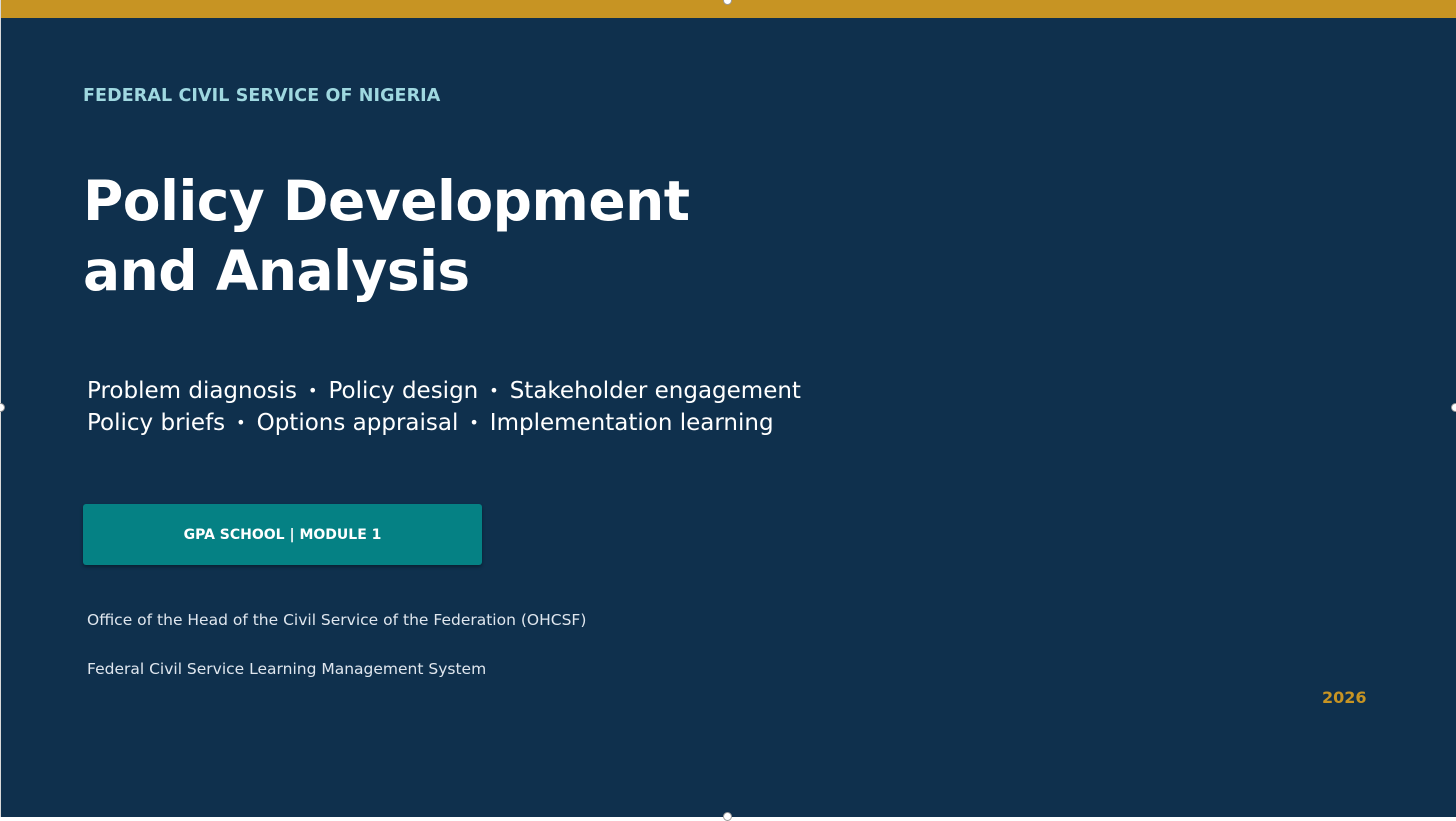  I want to click on topic-item: Implementation learning, so click(631, 423).